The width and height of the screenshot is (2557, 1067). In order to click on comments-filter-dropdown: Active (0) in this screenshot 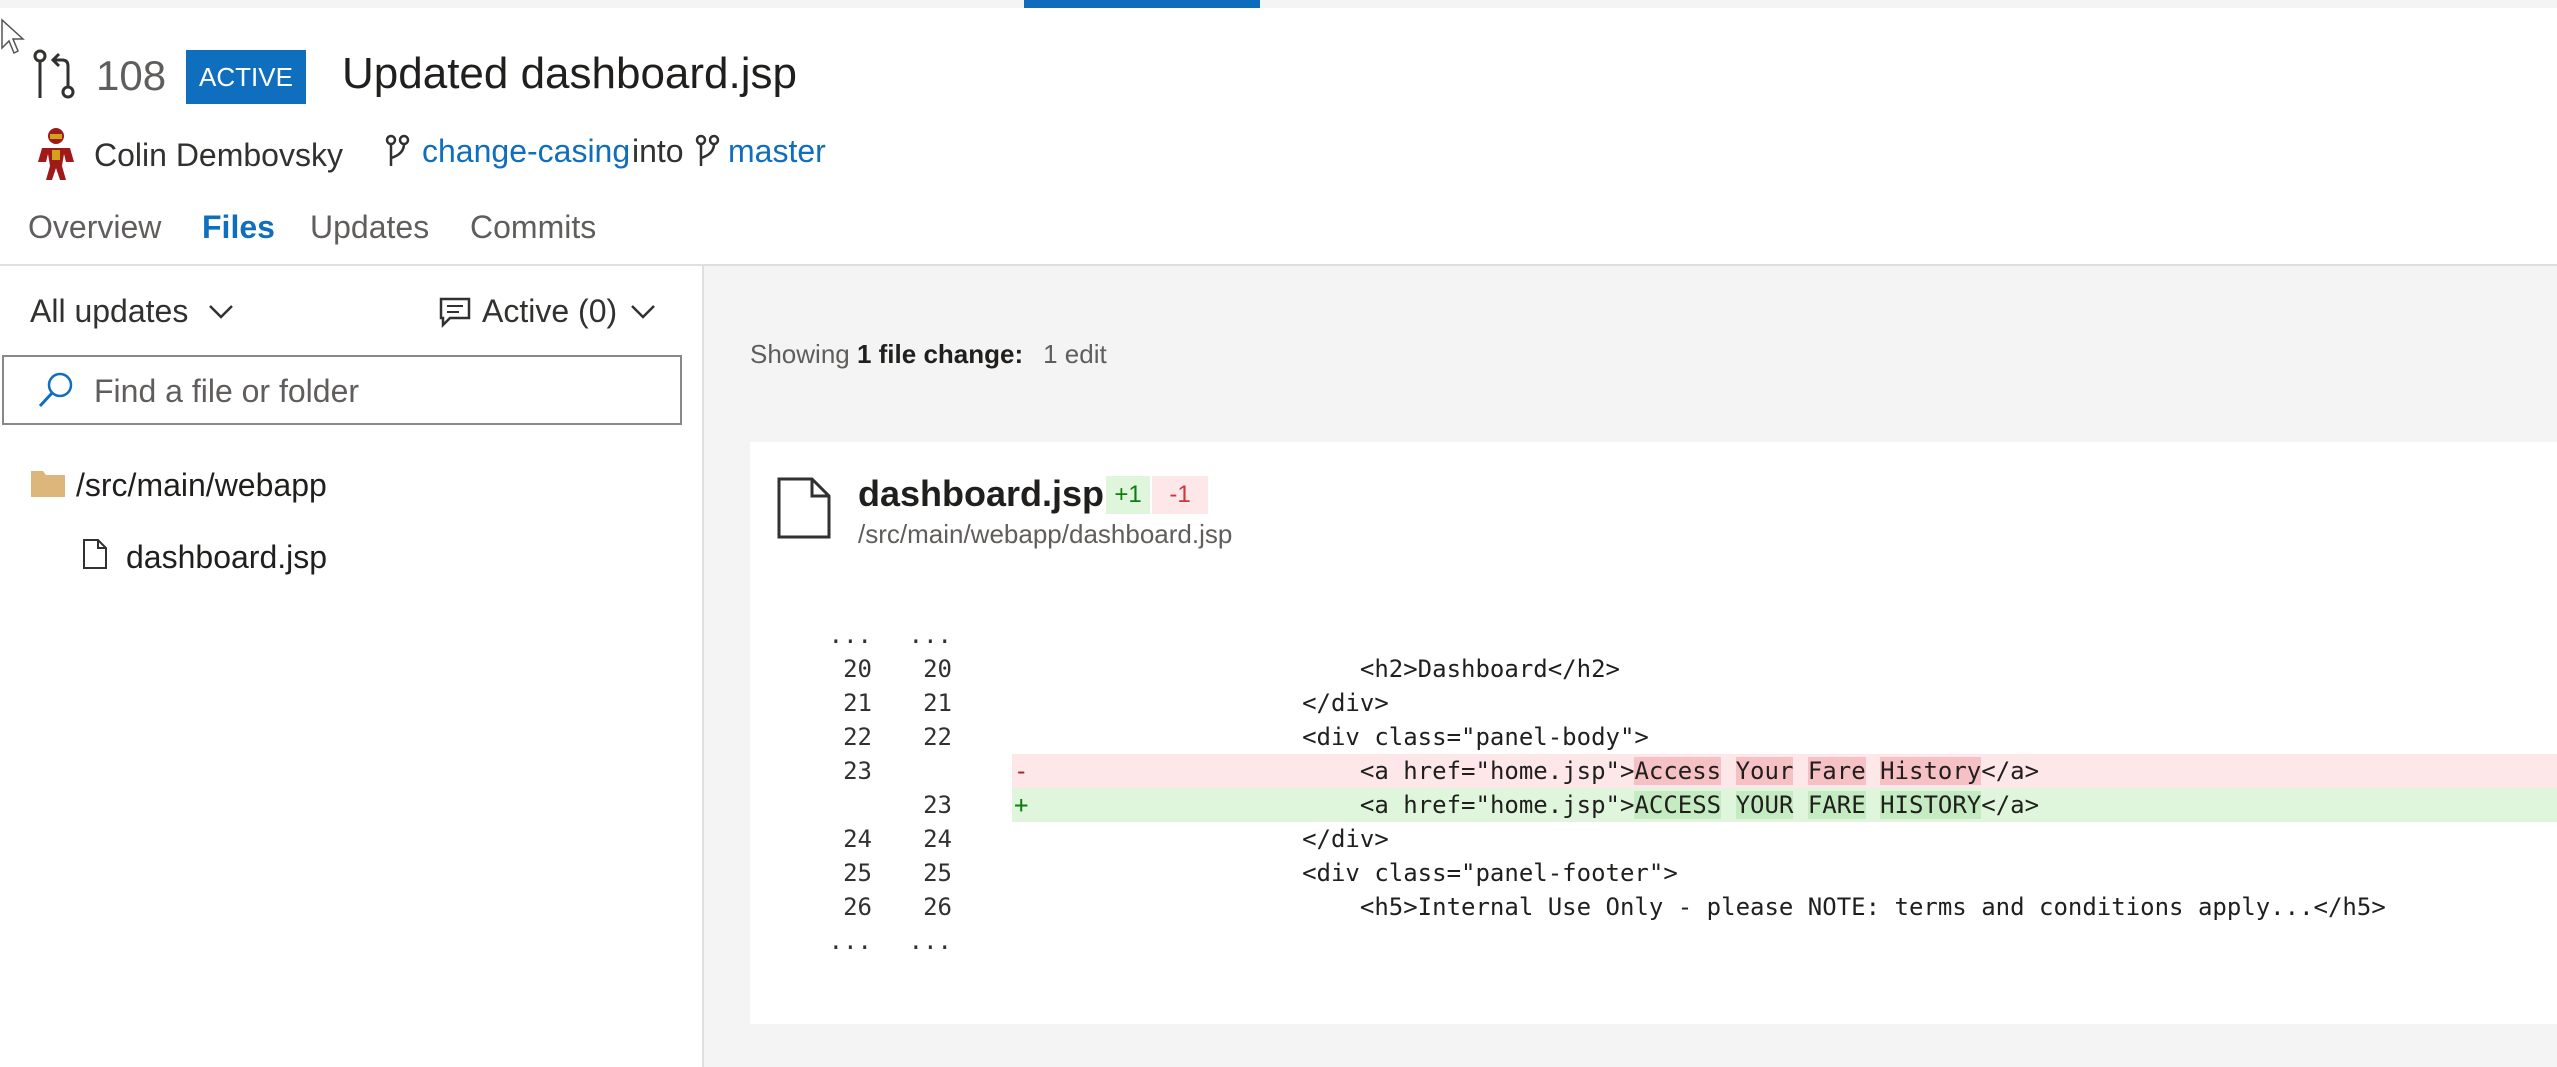, I will do `click(549, 311)`.